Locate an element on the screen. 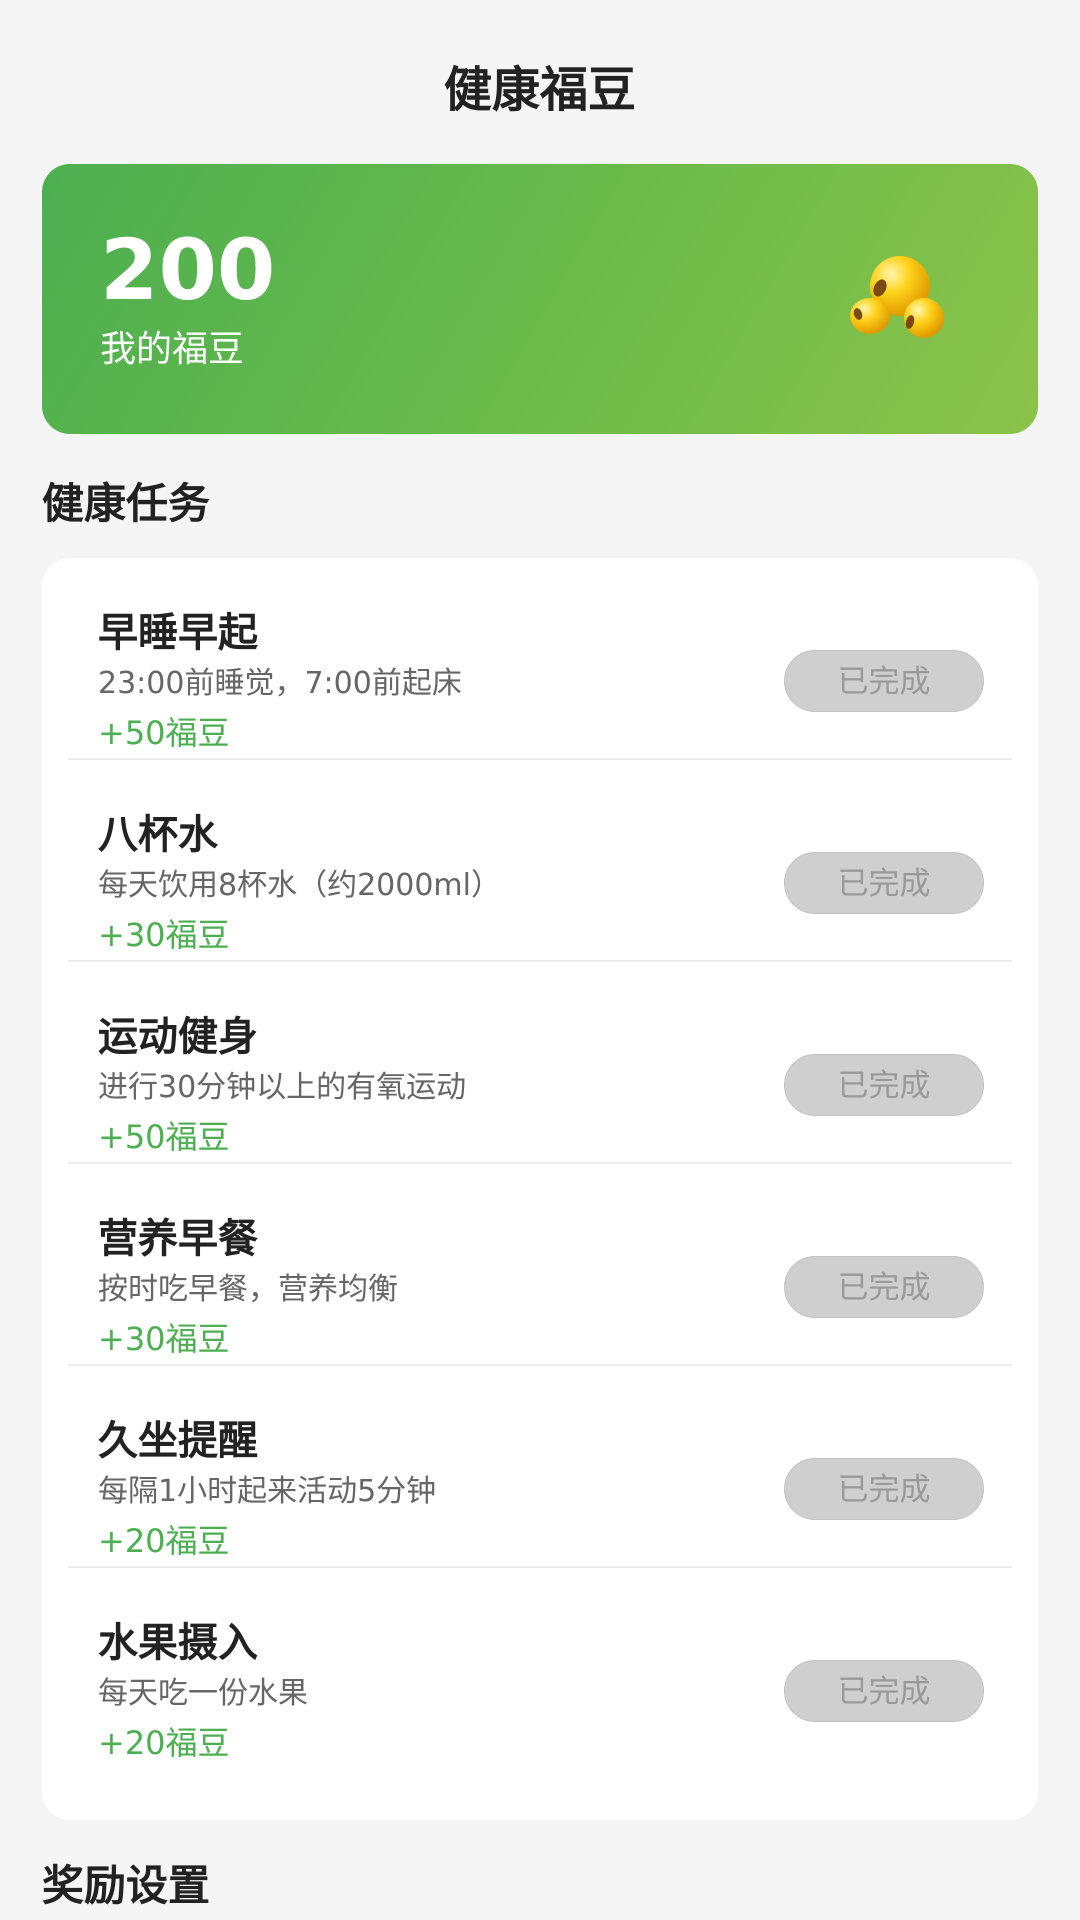 The width and height of the screenshot is (1080, 1920). balance-label: 我的福豆 is located at coordinates (172, 349).